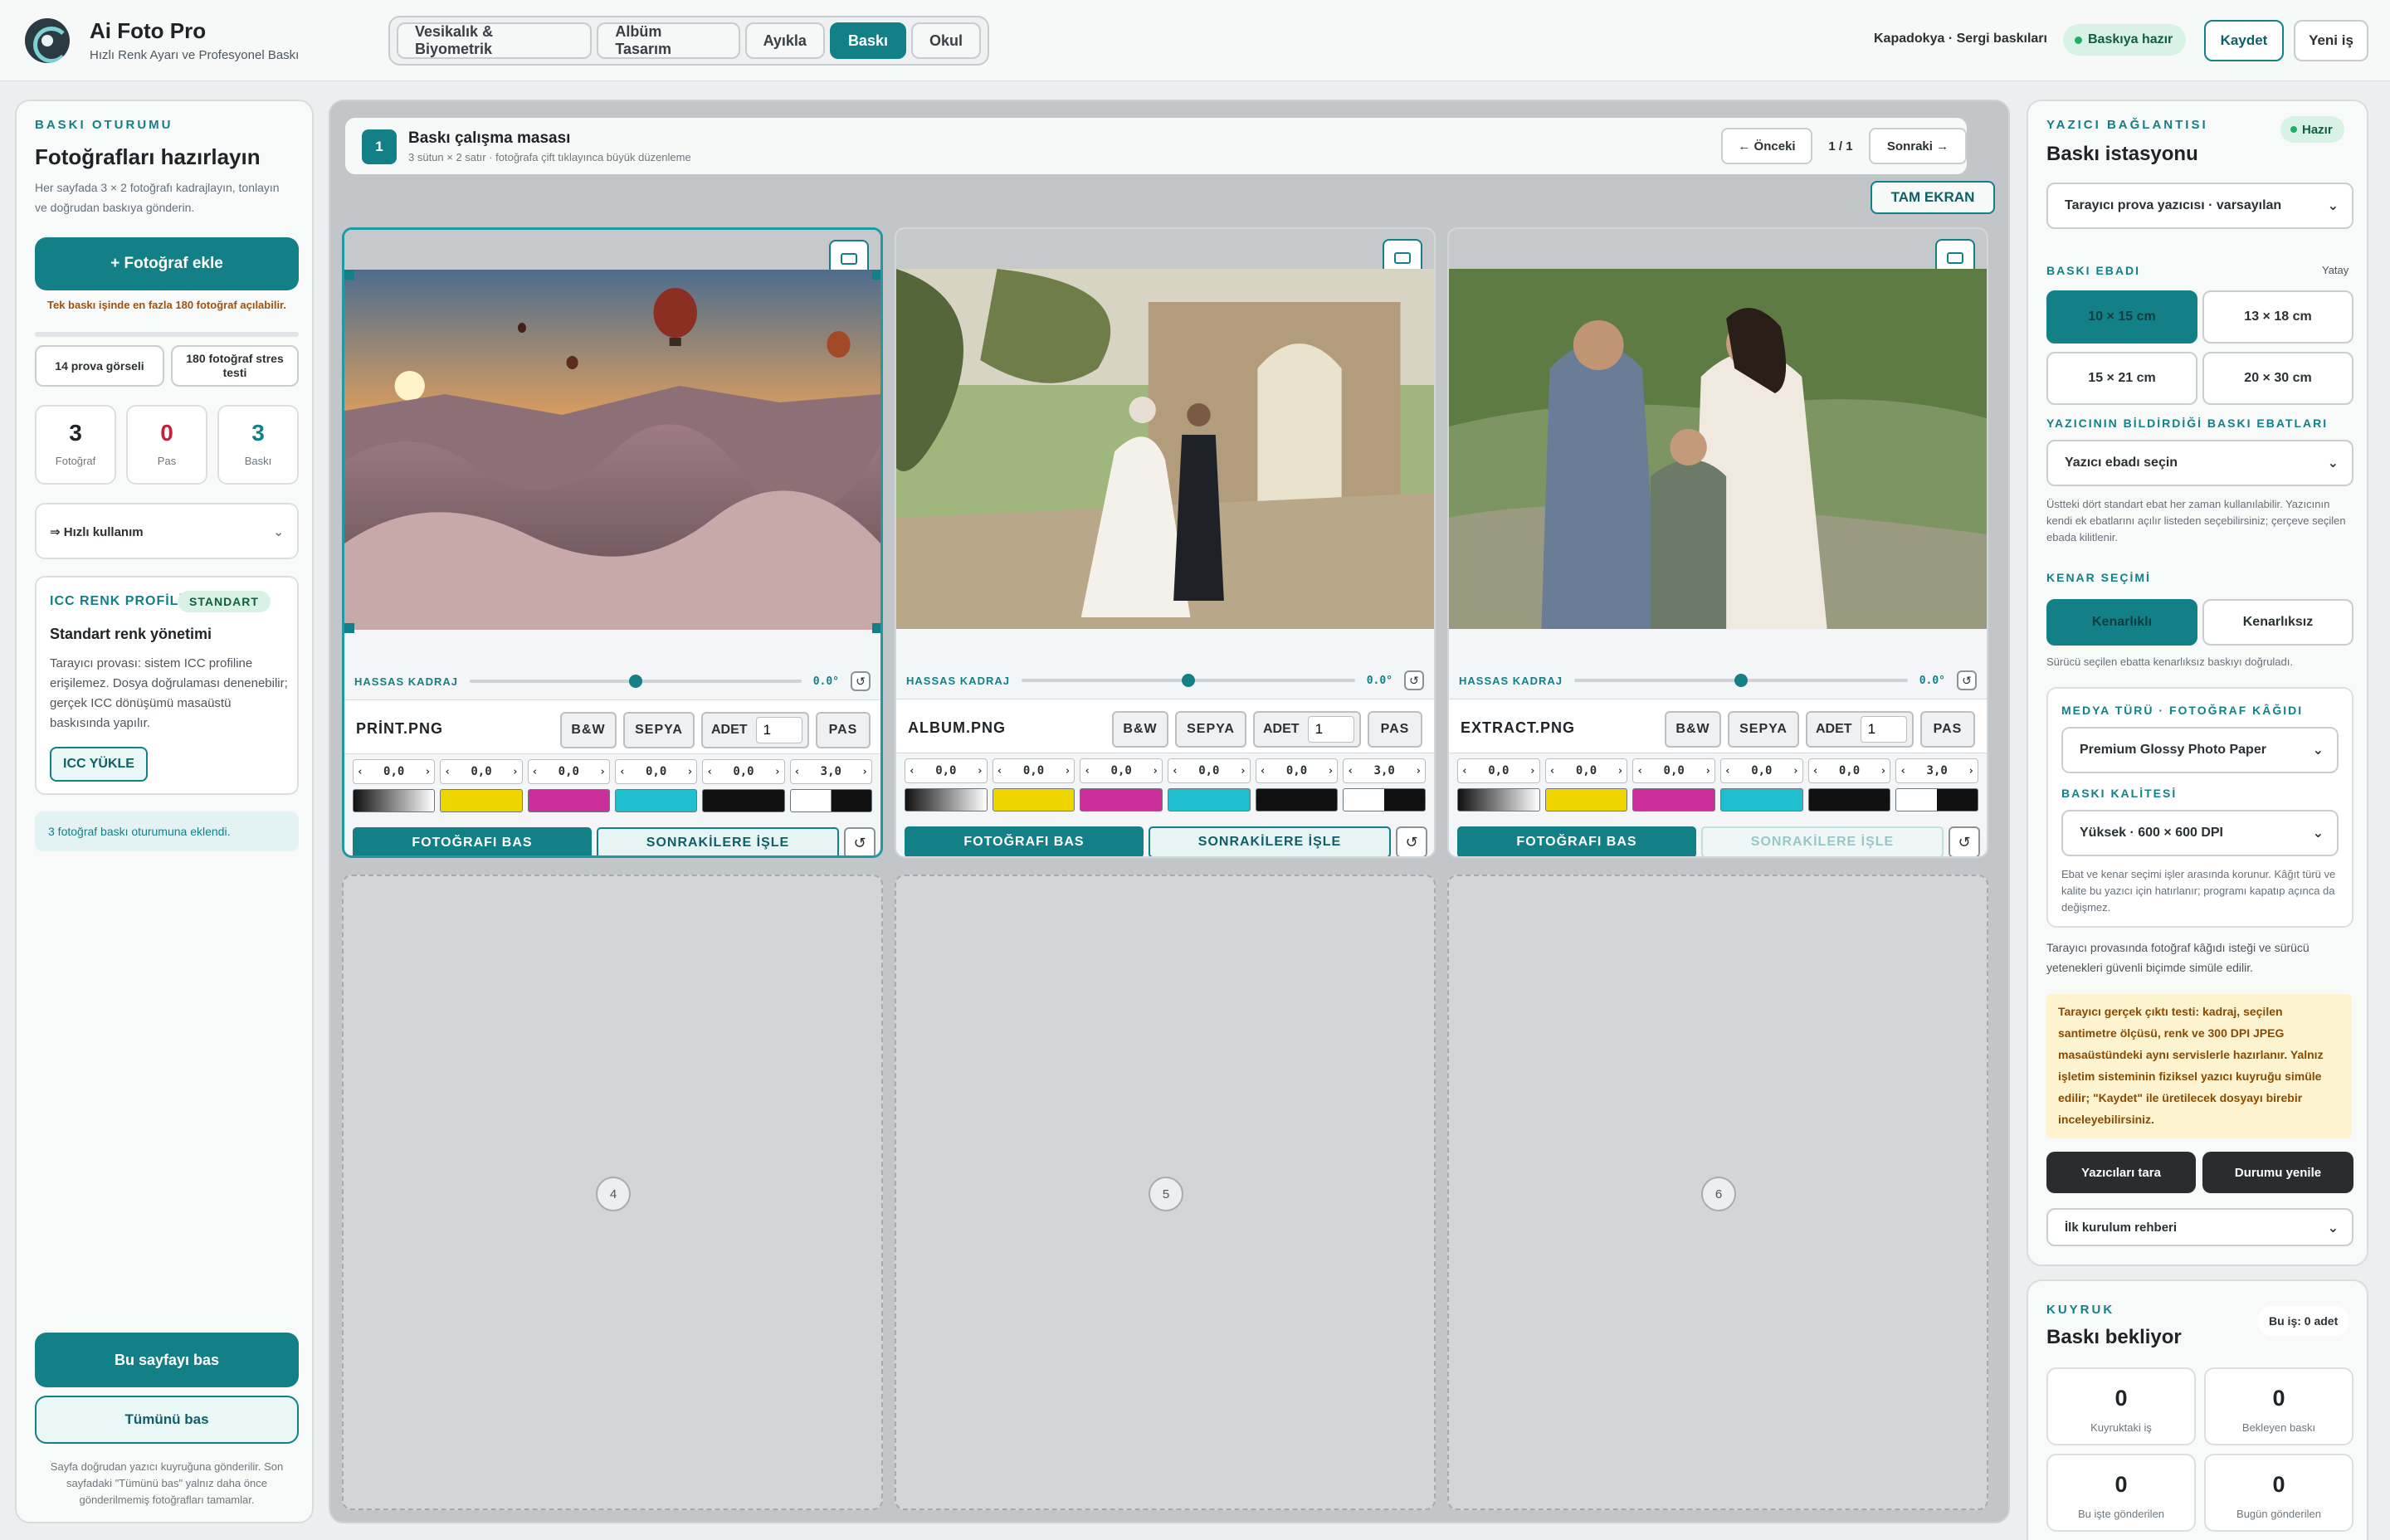 Image resolution: width=2390 pixels, height=1540 pixels. What do you see at coordinates (867, 40) in the screenshot?
I see `tab-baski: Baskı` at bounding box center [867, 40].